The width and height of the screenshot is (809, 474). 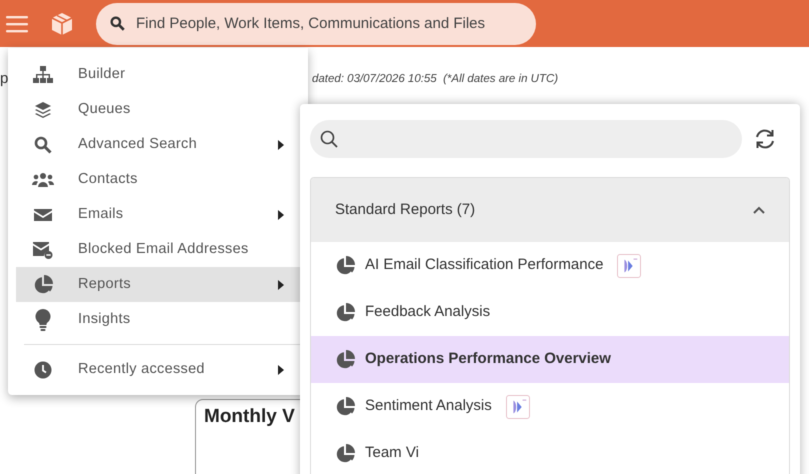 What do you see at coordinates (158, 284) in the screenshot?
I see `menu-item: Reports` at bounding box center [158, 284].